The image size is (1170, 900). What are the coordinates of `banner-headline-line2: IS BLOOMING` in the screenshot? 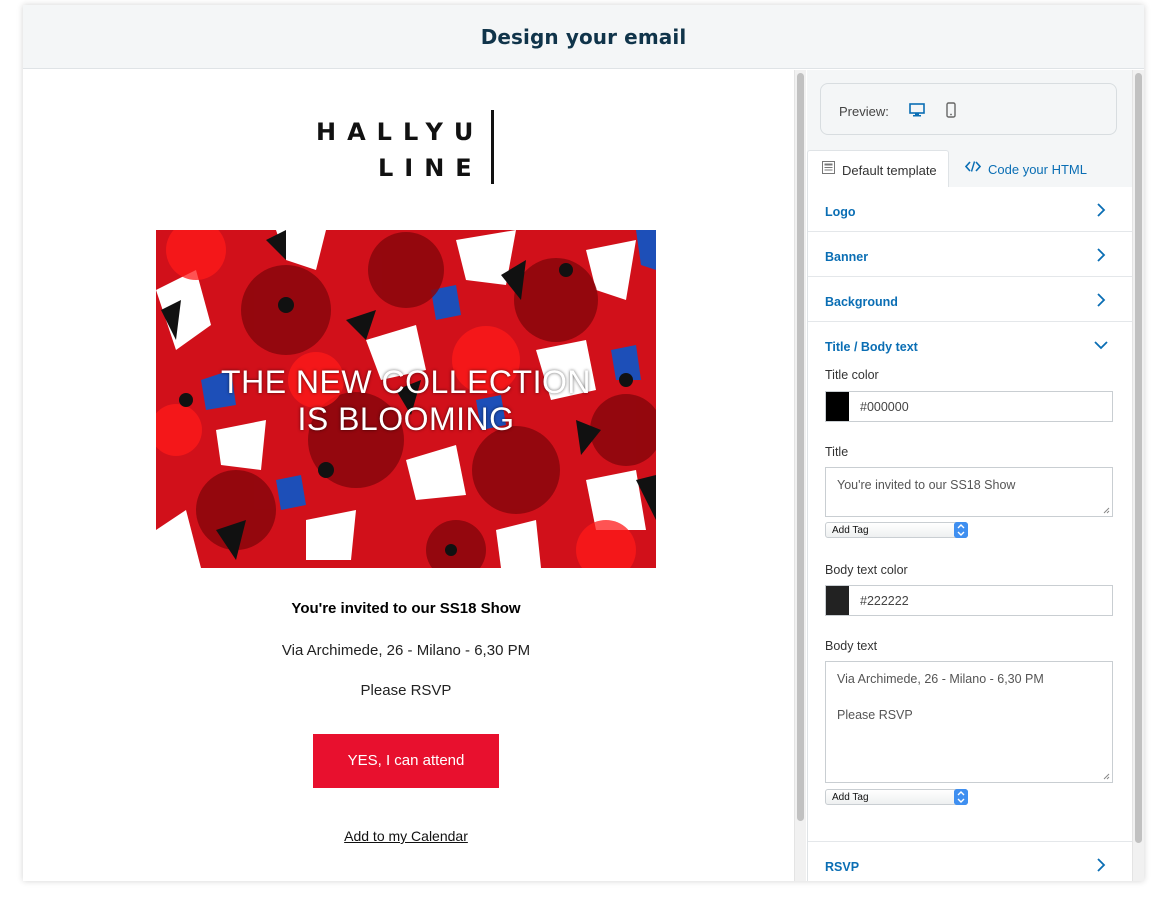 It's located at (406, 419).